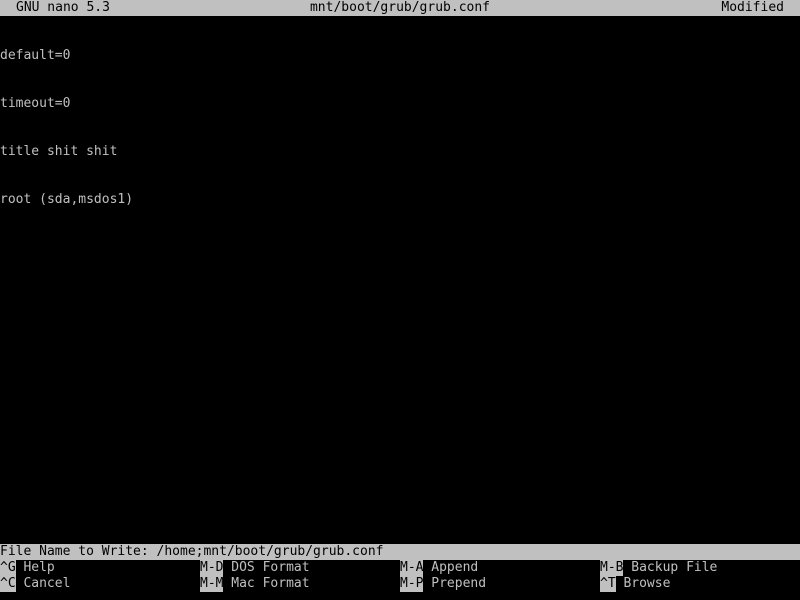 This screenshot has height=600, width=800. I want to click on shortcut-browse: ^T Browse, so click(635, 584).